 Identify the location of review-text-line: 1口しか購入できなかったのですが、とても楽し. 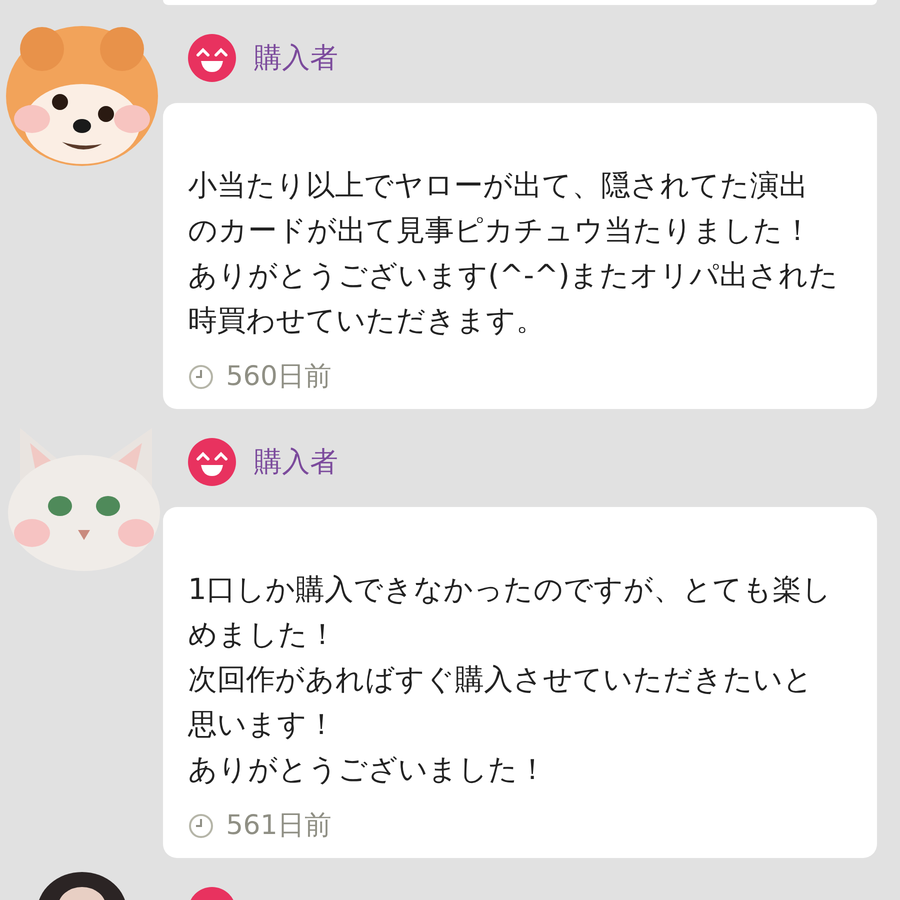
(510, 589).